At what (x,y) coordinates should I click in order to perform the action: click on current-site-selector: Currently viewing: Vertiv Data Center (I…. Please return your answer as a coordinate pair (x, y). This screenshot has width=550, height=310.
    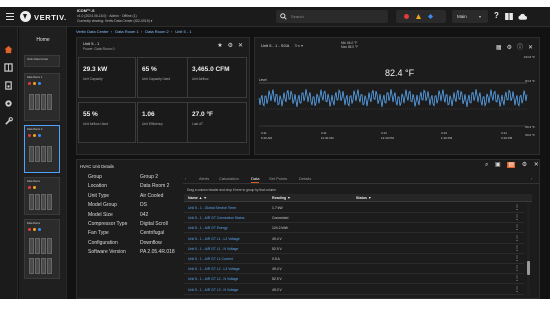
    Looking at the image, I should click on (114, 21).